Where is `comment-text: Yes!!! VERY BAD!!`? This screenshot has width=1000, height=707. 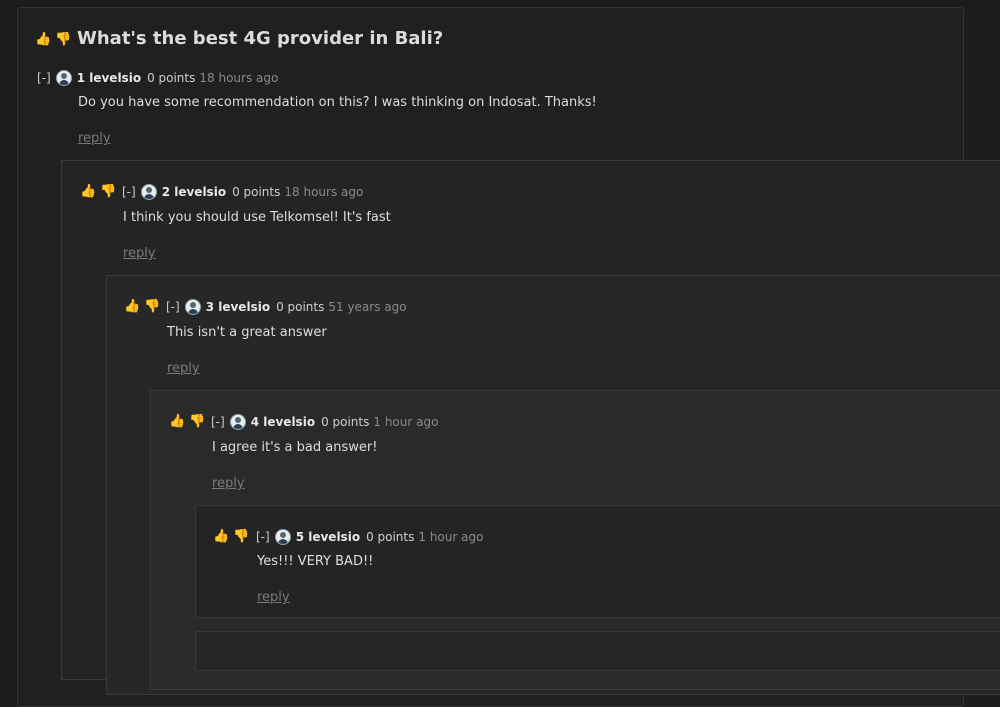 comment-text: Yes!!! VERY BAD!! is located at coordinates (315, 561).